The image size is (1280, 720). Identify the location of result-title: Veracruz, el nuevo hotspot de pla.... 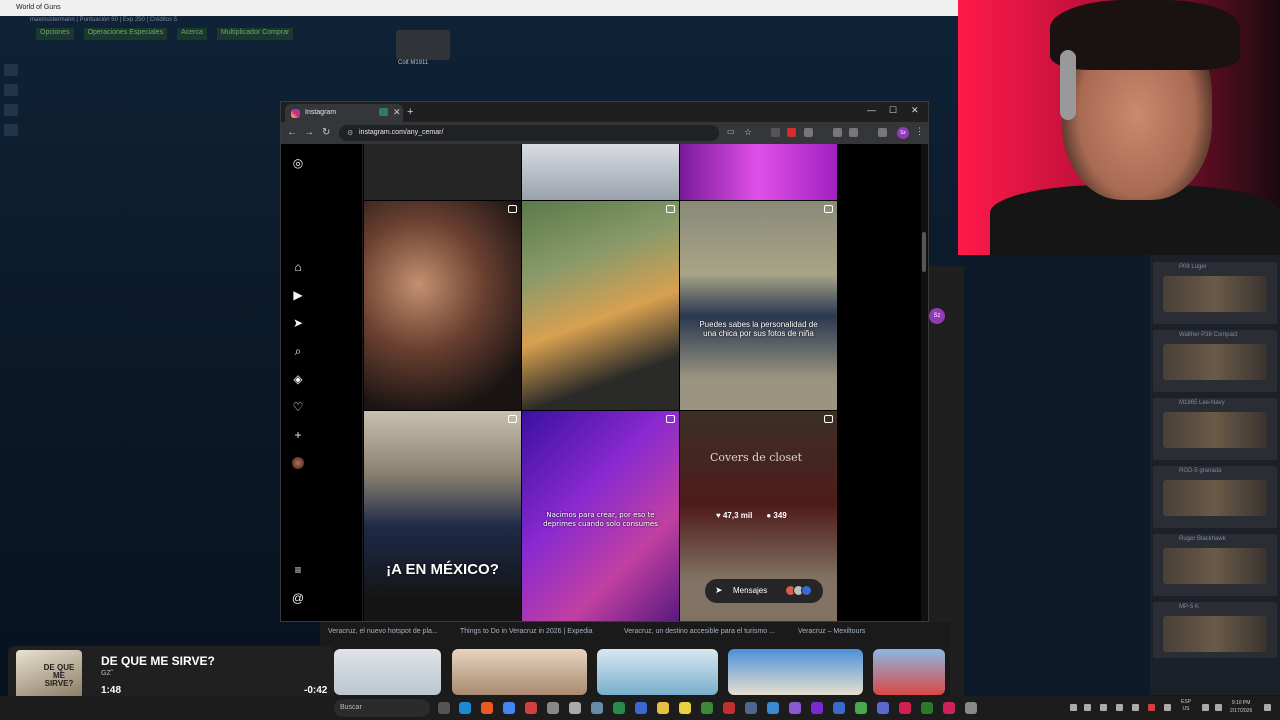
(383, 631).